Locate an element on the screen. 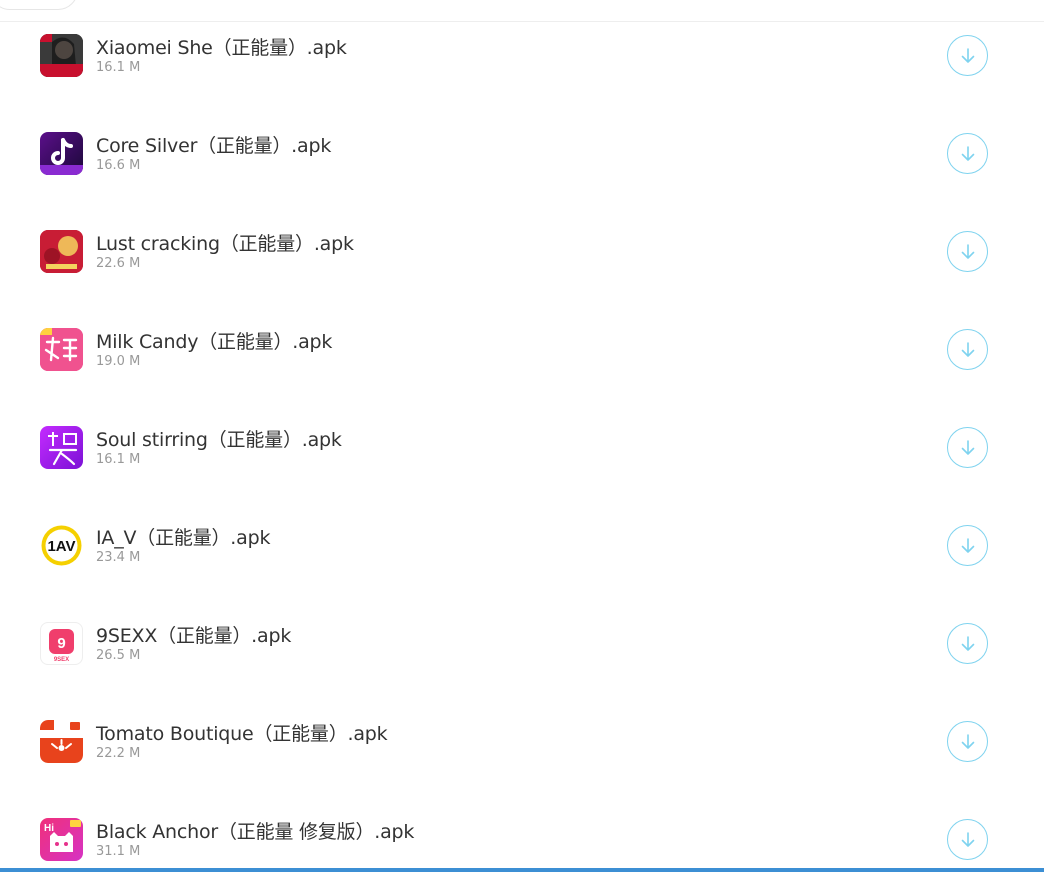 This screenshot has height=872, width=1044. tomato-boutique-app-icon is located at coordinates (61, 741).